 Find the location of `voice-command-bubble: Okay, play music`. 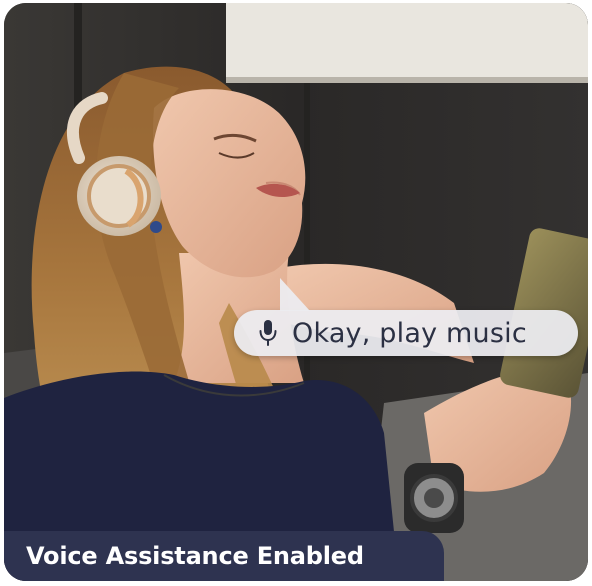

voice-command-bubble: Okay, play music is located at coordinates (406, 317).